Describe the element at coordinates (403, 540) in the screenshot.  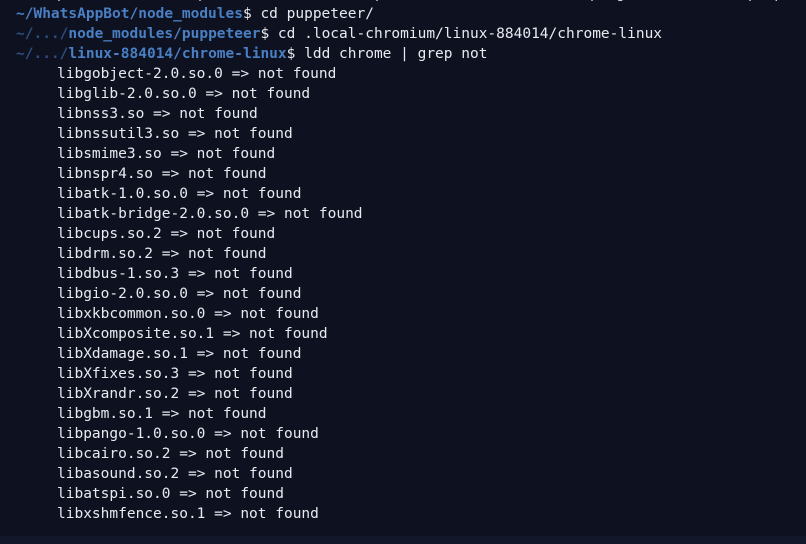
I see `terminal-bottom-band` at that location.